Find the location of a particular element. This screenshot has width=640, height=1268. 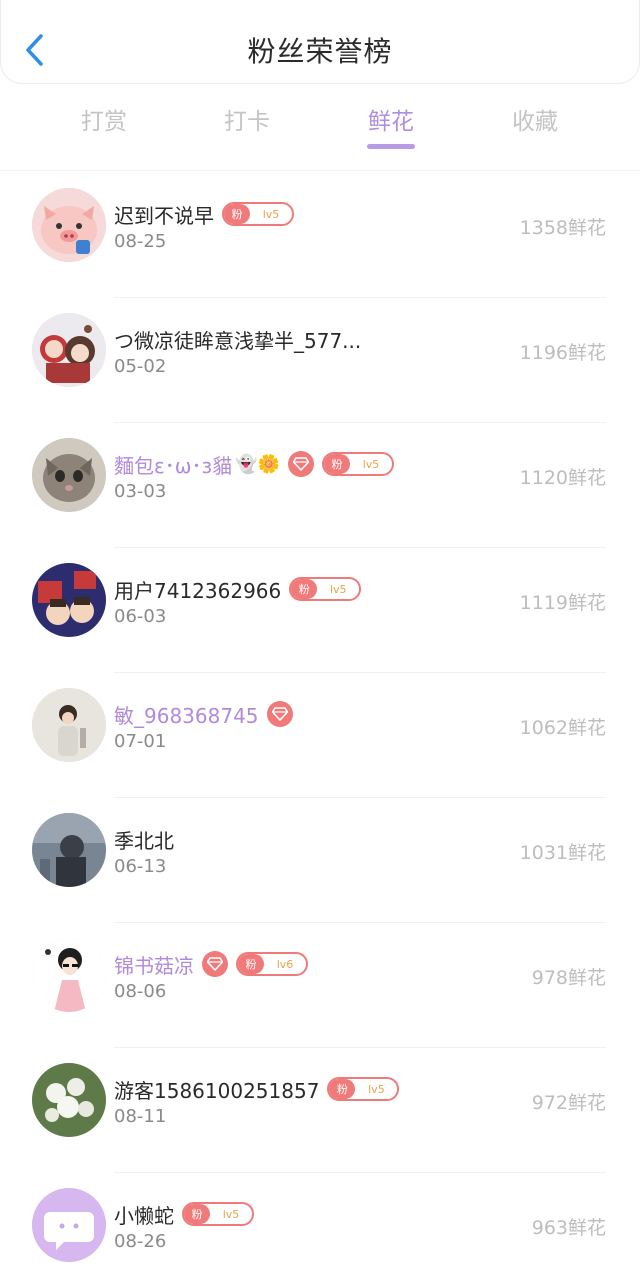

active-tab-indicator is located at coordinates (391, 146).